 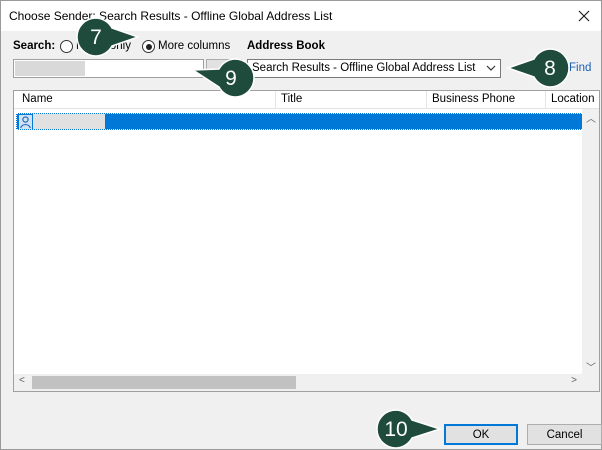 What do you see at coordinates (34, 46) in the screenshot?
I see `search-label: Search:` at bounding box center [34, 46].